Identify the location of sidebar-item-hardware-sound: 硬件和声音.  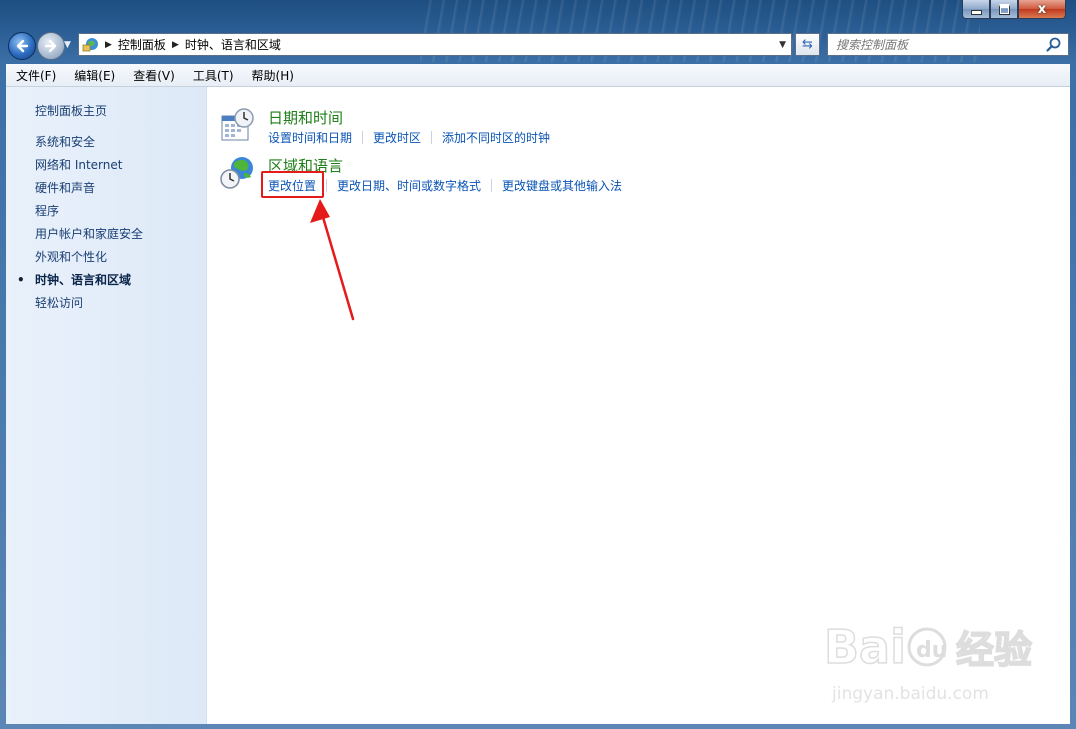
(89, 192).